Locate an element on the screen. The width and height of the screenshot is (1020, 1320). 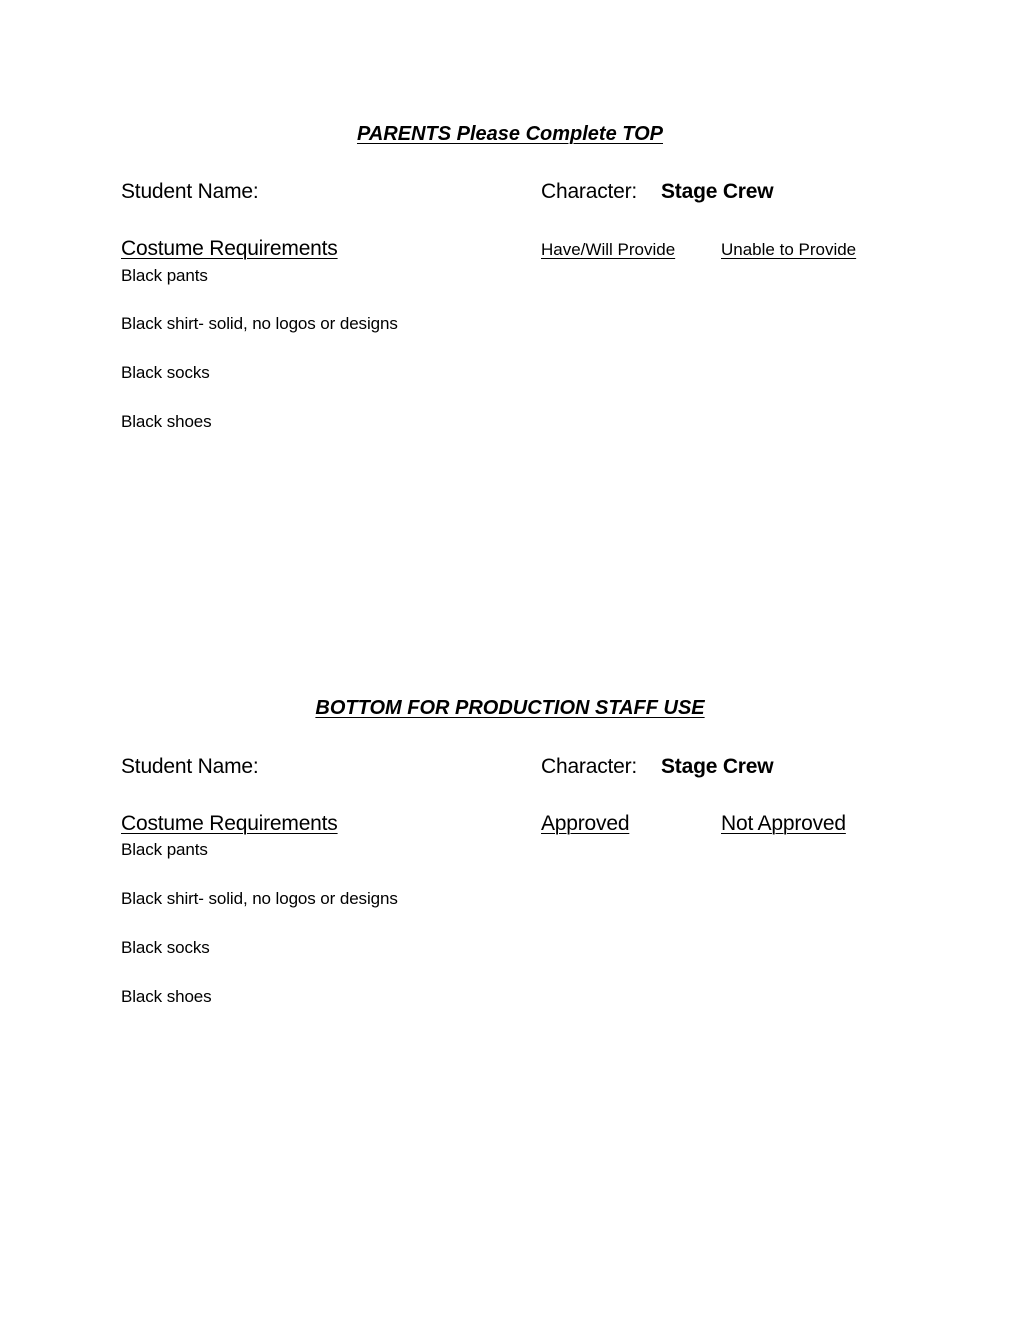
have-will-provide-column: Have/Will Provide is located at coordinates (608, 249).